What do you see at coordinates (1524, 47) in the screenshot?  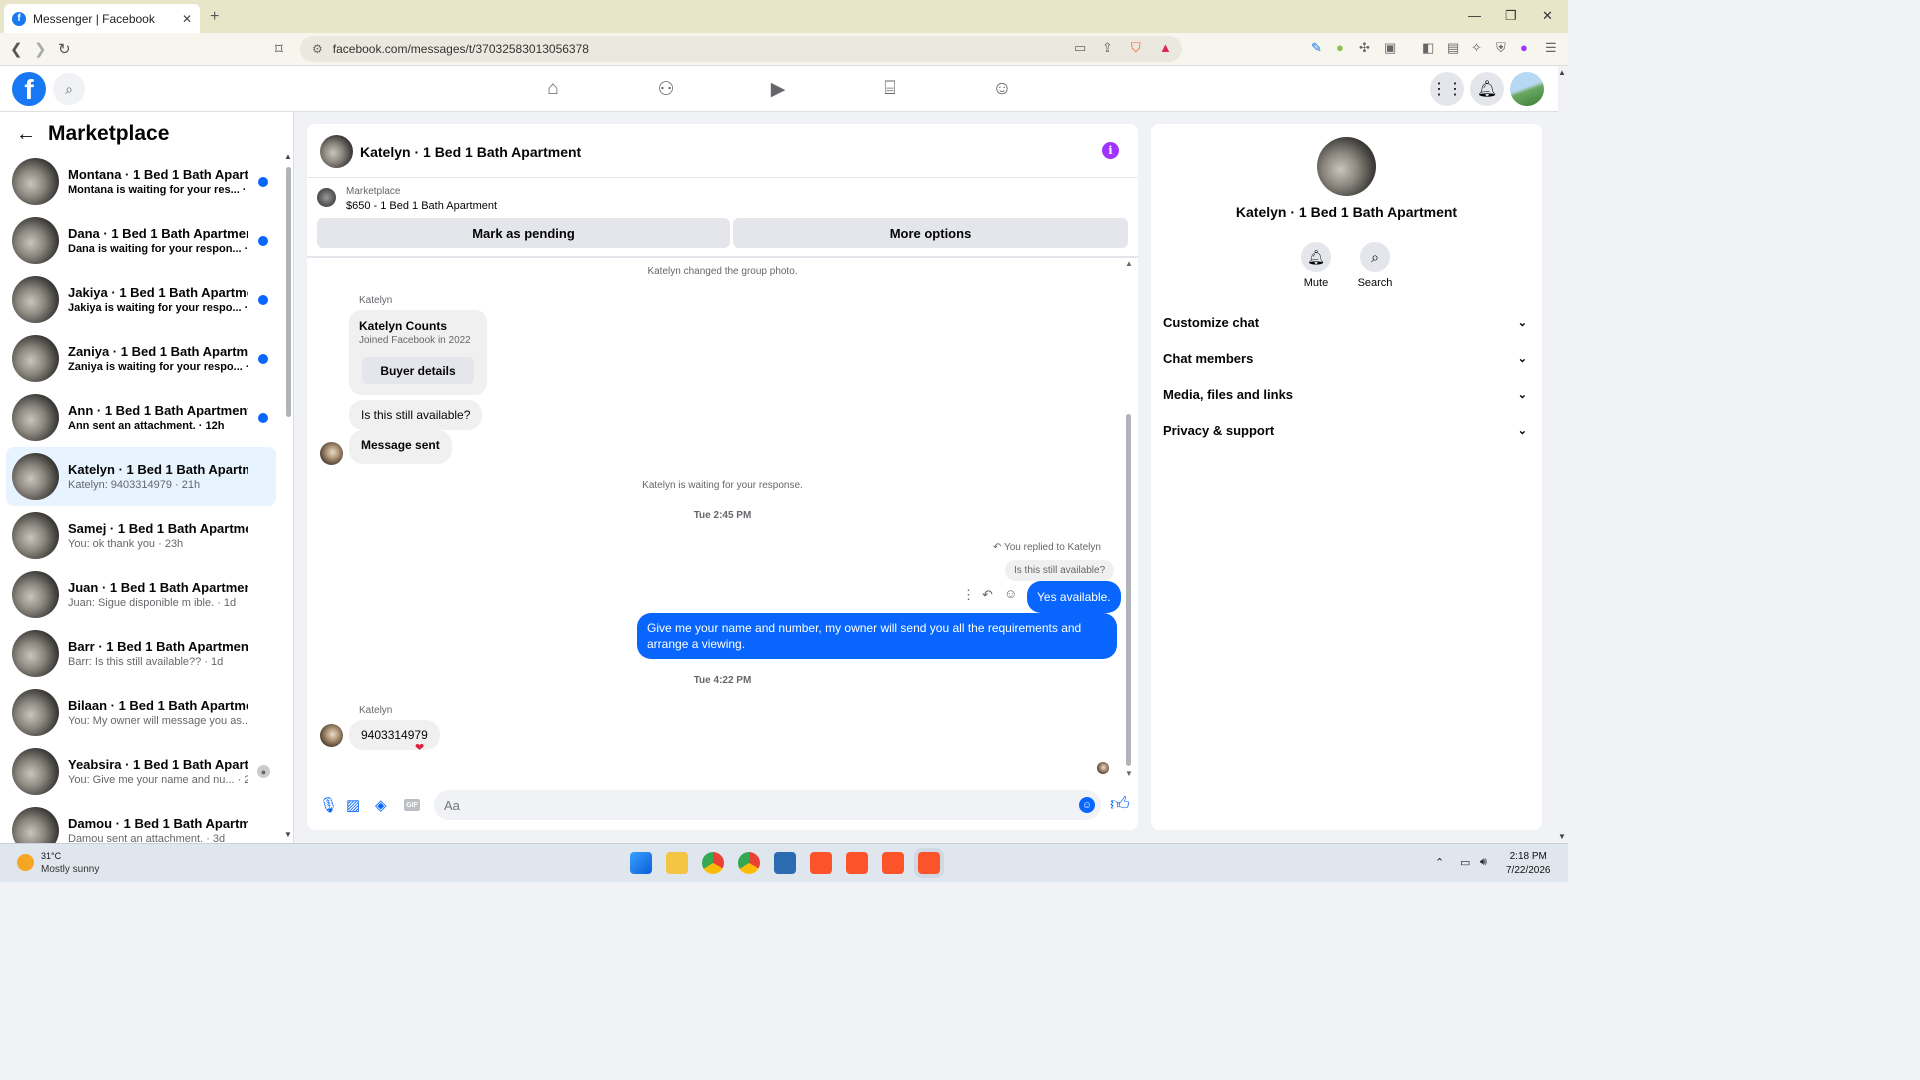 I see `profile-icon: ●` at bounding box center [1524, 47].